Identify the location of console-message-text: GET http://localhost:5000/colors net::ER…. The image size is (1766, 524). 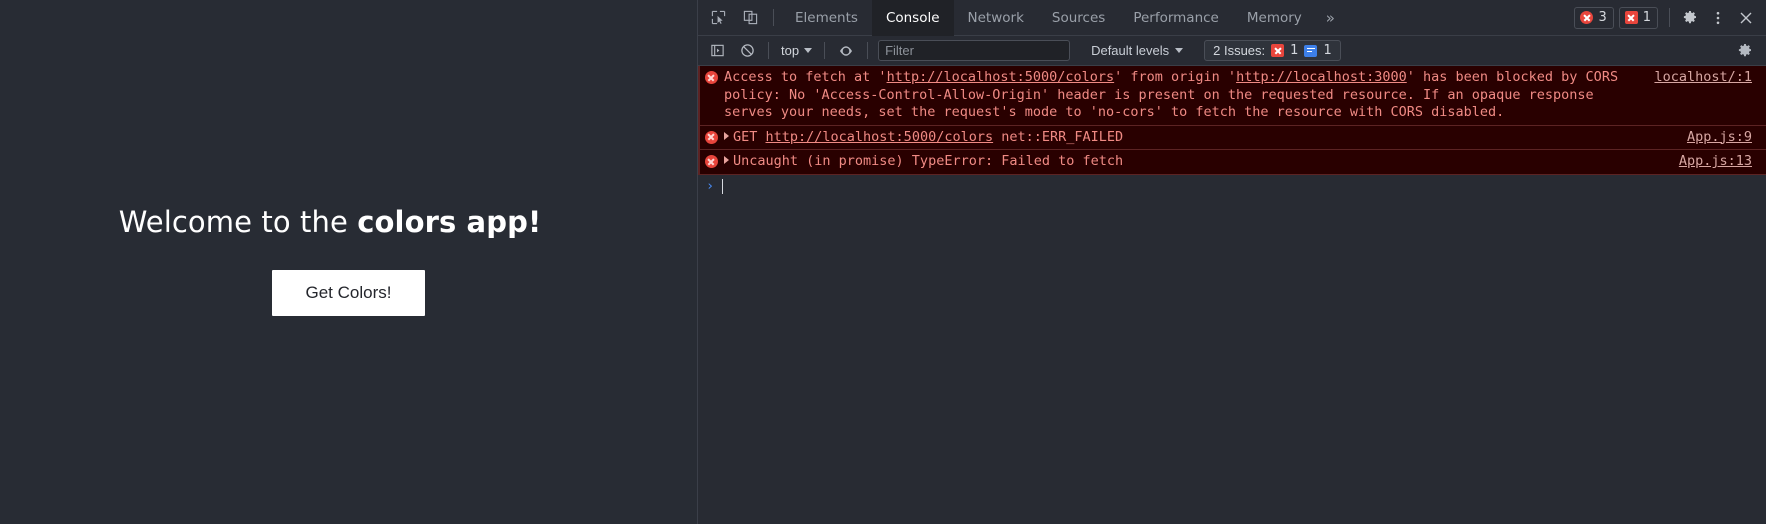
(1205, 138).